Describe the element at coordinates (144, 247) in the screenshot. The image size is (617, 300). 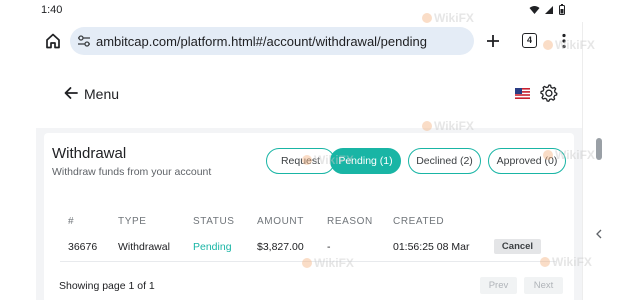
I see `cell-type: Withdrawal` at that location.